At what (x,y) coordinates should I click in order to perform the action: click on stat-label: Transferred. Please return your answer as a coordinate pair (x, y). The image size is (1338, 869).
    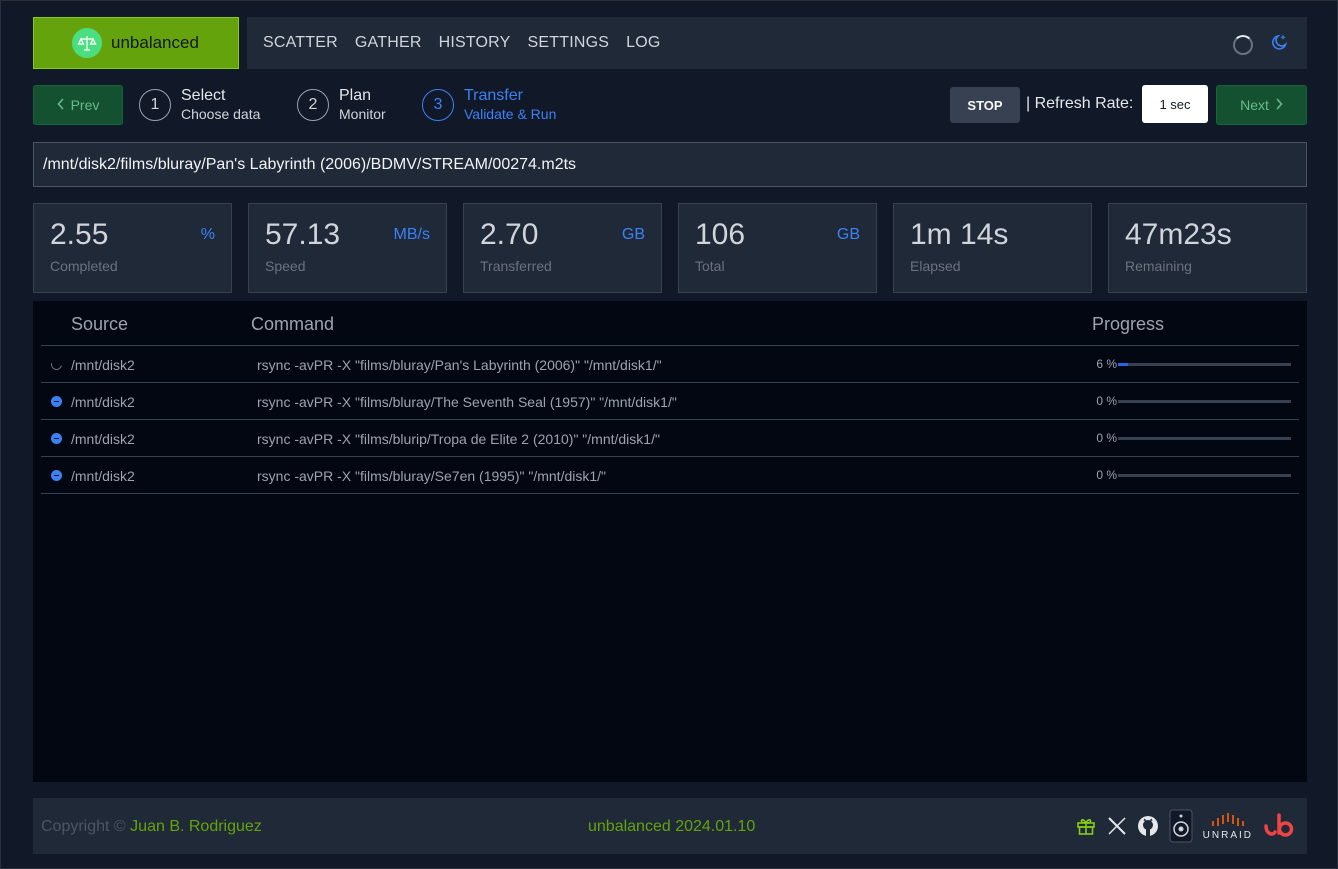
    Looking at the image, I should click on (516, 266).